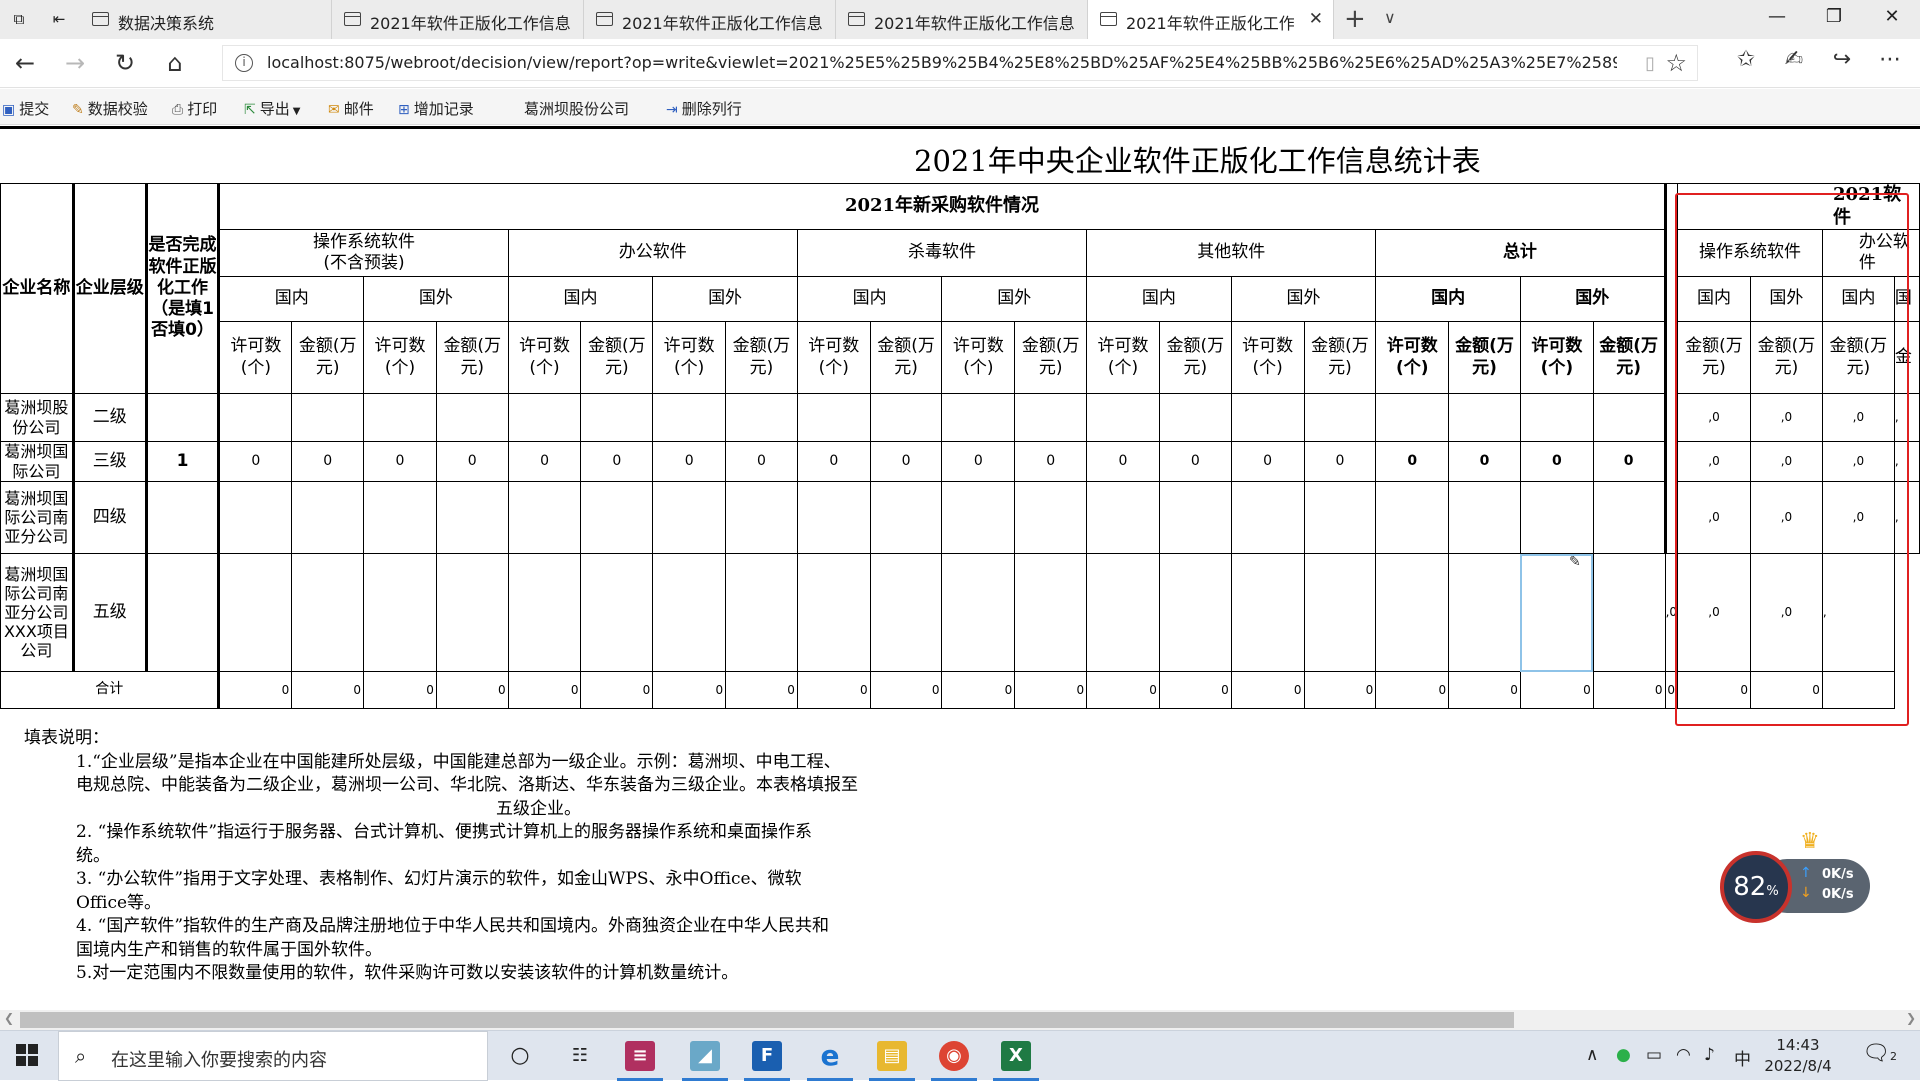  What do you see at coordinates (1650, 63) in the screenshot?
I see `reading-view-icon: ▯` at bounding box center [1650, 63].